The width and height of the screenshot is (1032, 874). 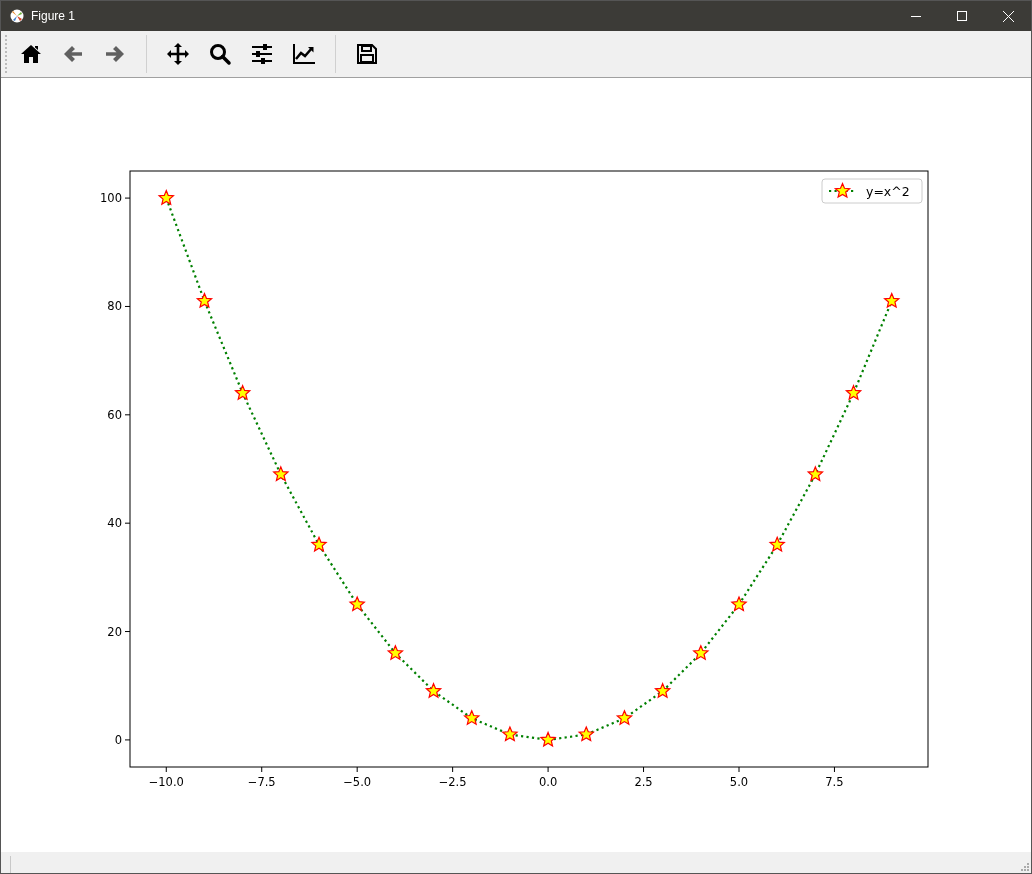 What do you see at coordinates (114, 523) in the screenshot?
I see `tick-label: 40` at bounding box center [114, 523].